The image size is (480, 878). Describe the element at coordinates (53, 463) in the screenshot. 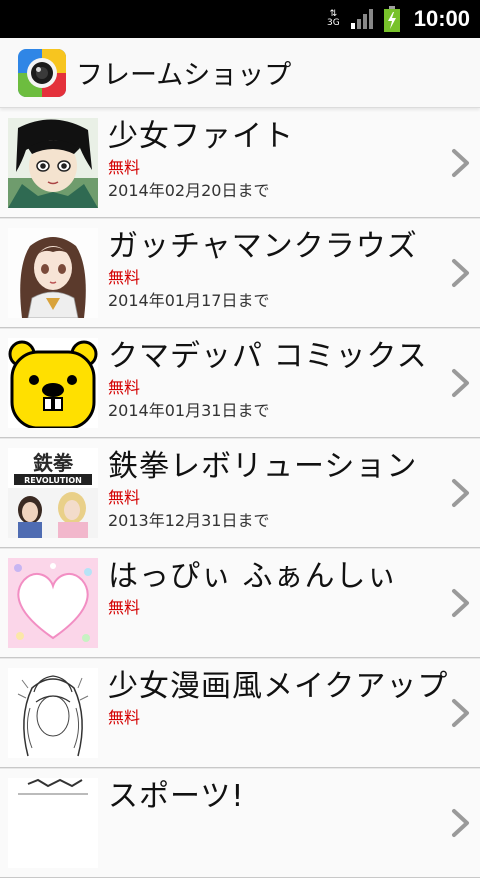

I see `tekken-logo-text: 鉄拳` at that location.